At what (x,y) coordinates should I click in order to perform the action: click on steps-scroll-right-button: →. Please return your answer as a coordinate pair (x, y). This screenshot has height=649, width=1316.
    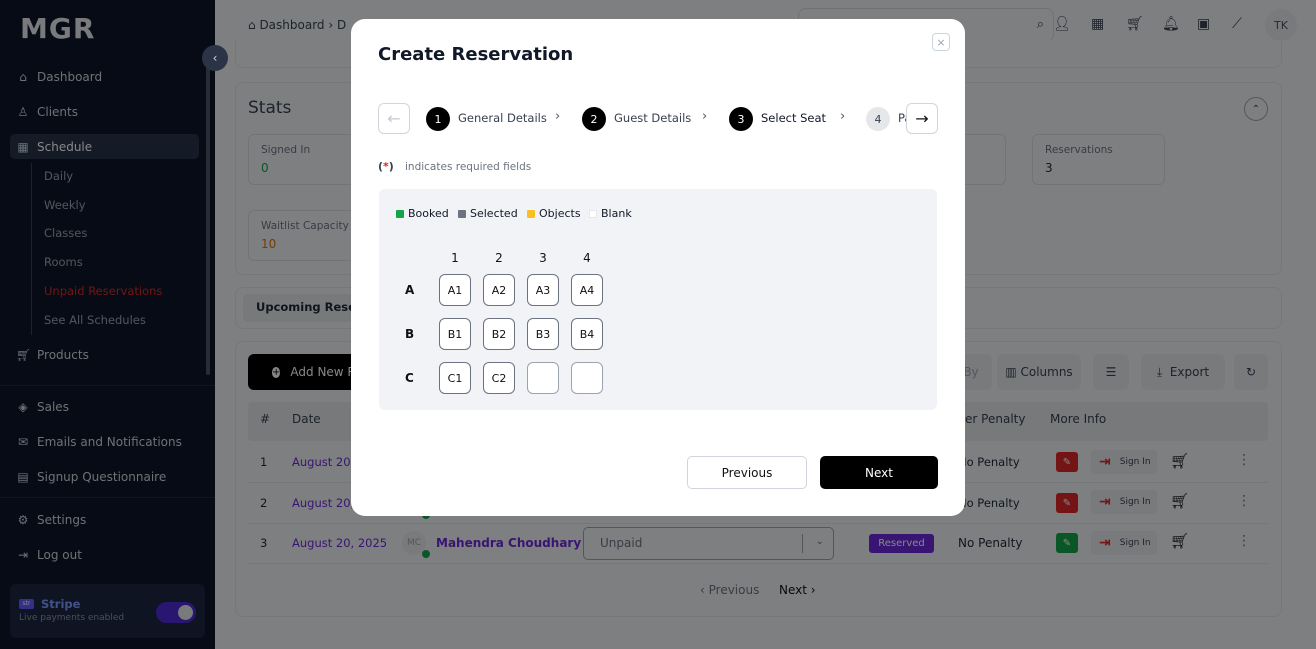
    Looking at the image, I should click on (922, 118).